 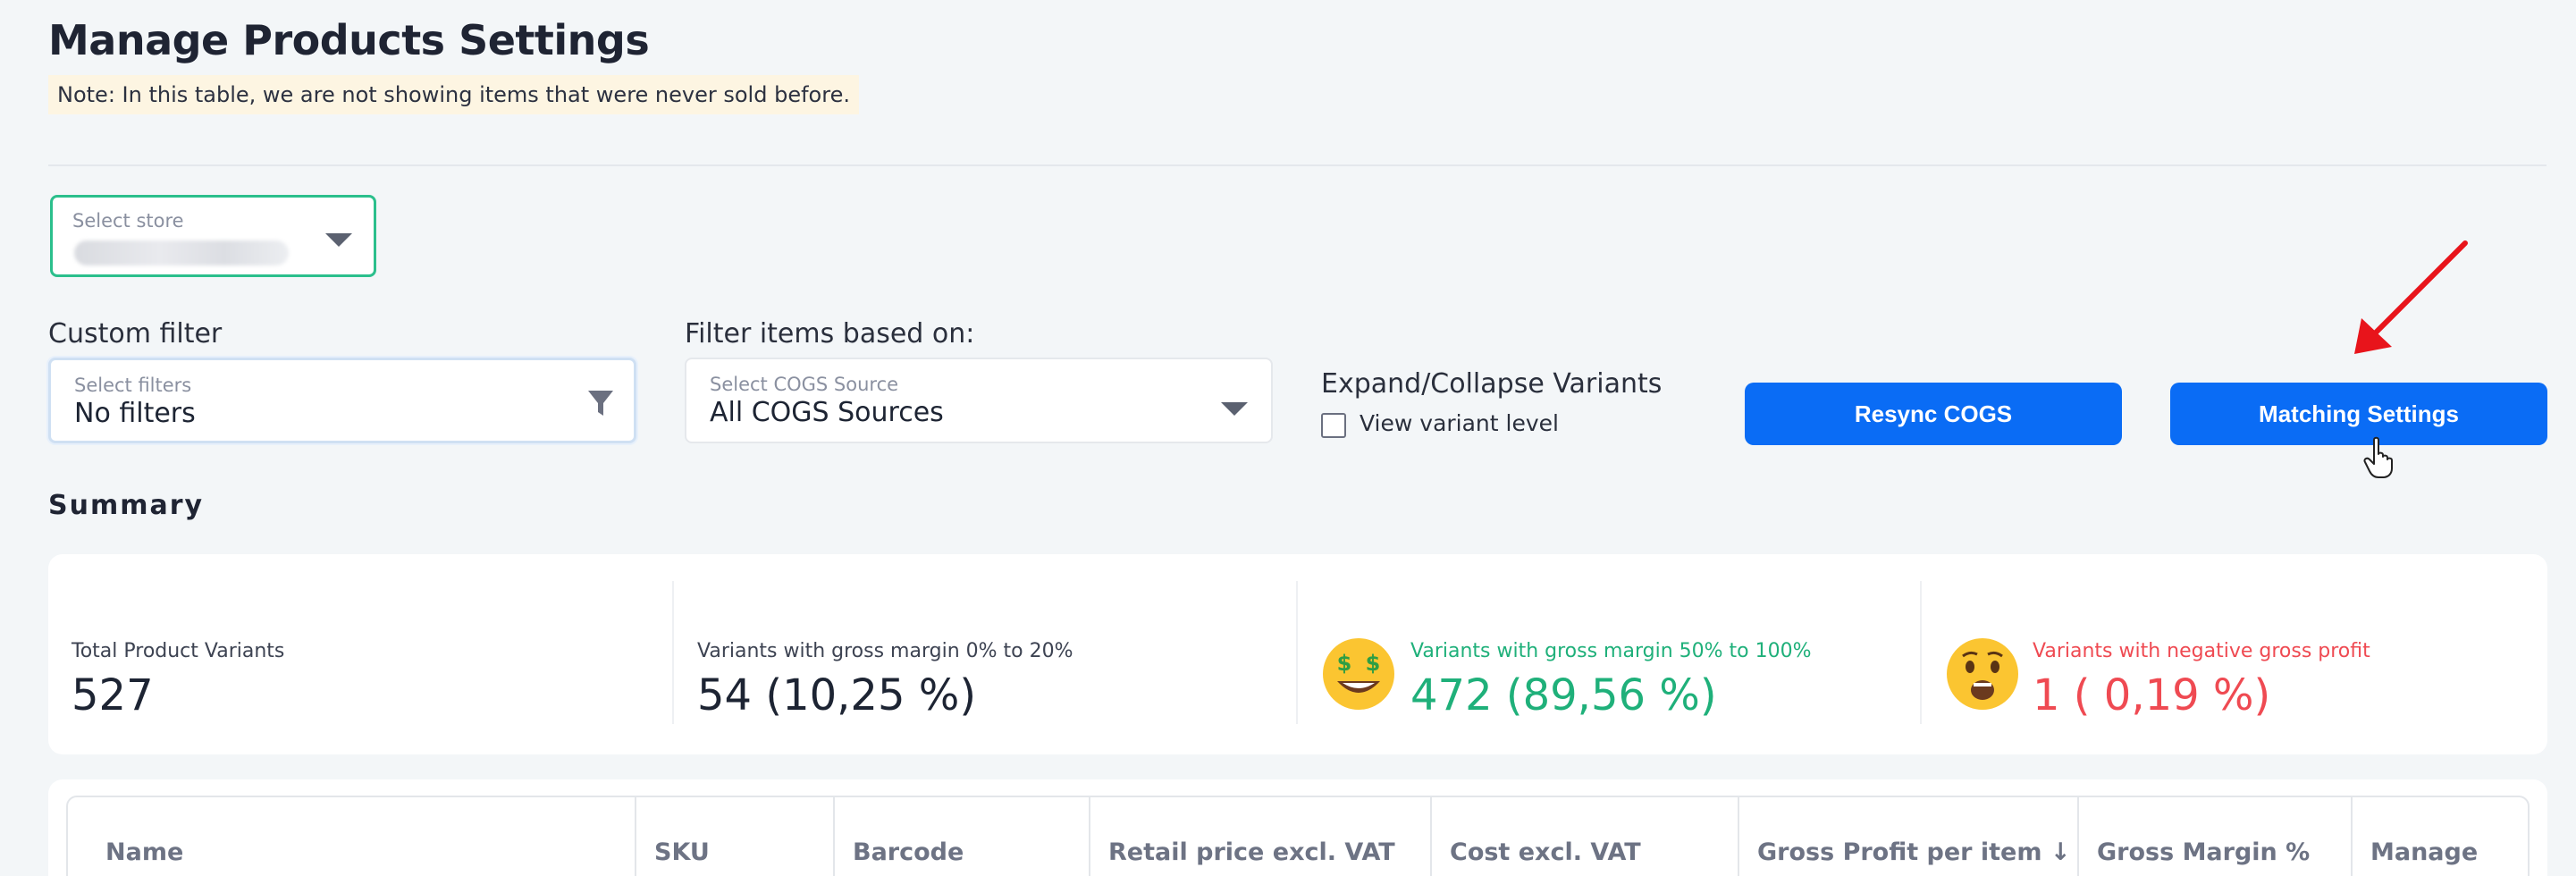 What do you see at coordinates (837, 695) in the screenshot?
I see `stat-value: 54 (10,25 %)` at bounding box center [837, 695].